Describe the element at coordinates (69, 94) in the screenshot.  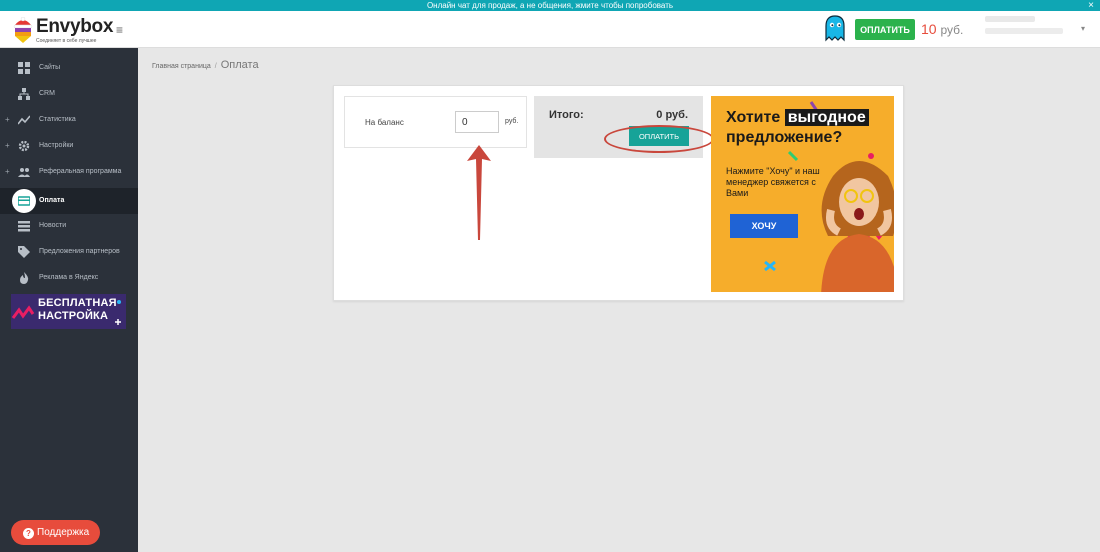
I see `sidebar-item-crm: CRM` at that location.